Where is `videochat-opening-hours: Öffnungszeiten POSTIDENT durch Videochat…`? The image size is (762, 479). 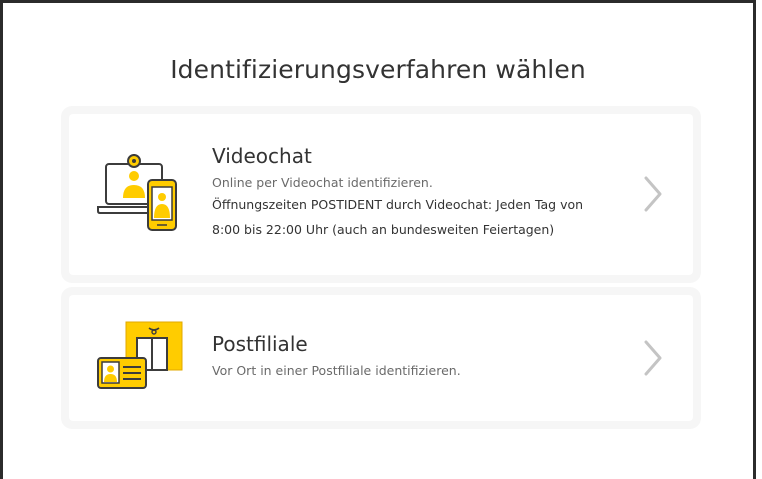 videochat-opening-hours: Öffnungszeiten POSTIDENT durch Videochat… is located at coordinates (398, 217).